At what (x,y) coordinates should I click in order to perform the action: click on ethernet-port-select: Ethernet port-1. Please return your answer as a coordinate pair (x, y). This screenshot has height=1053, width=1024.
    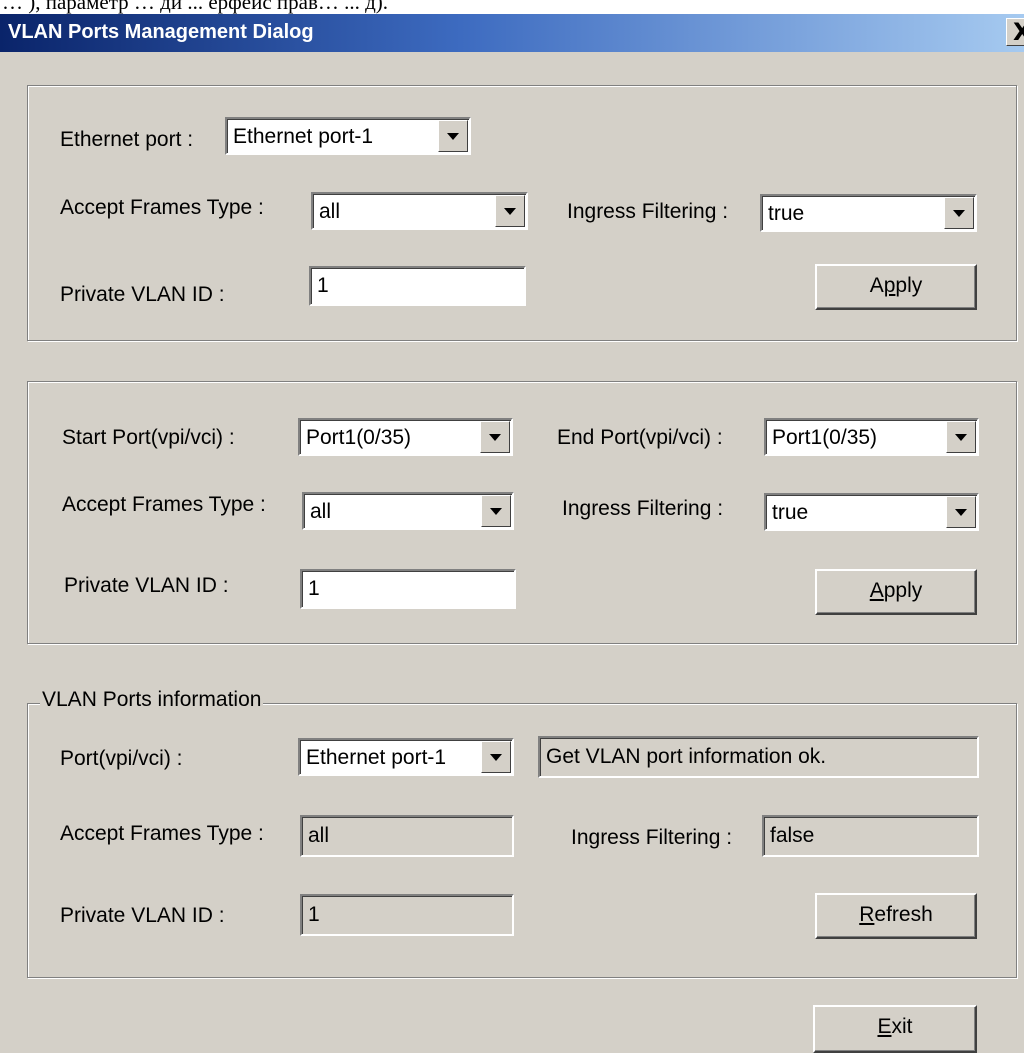
    Looking at the image, I should click on (348, 136).